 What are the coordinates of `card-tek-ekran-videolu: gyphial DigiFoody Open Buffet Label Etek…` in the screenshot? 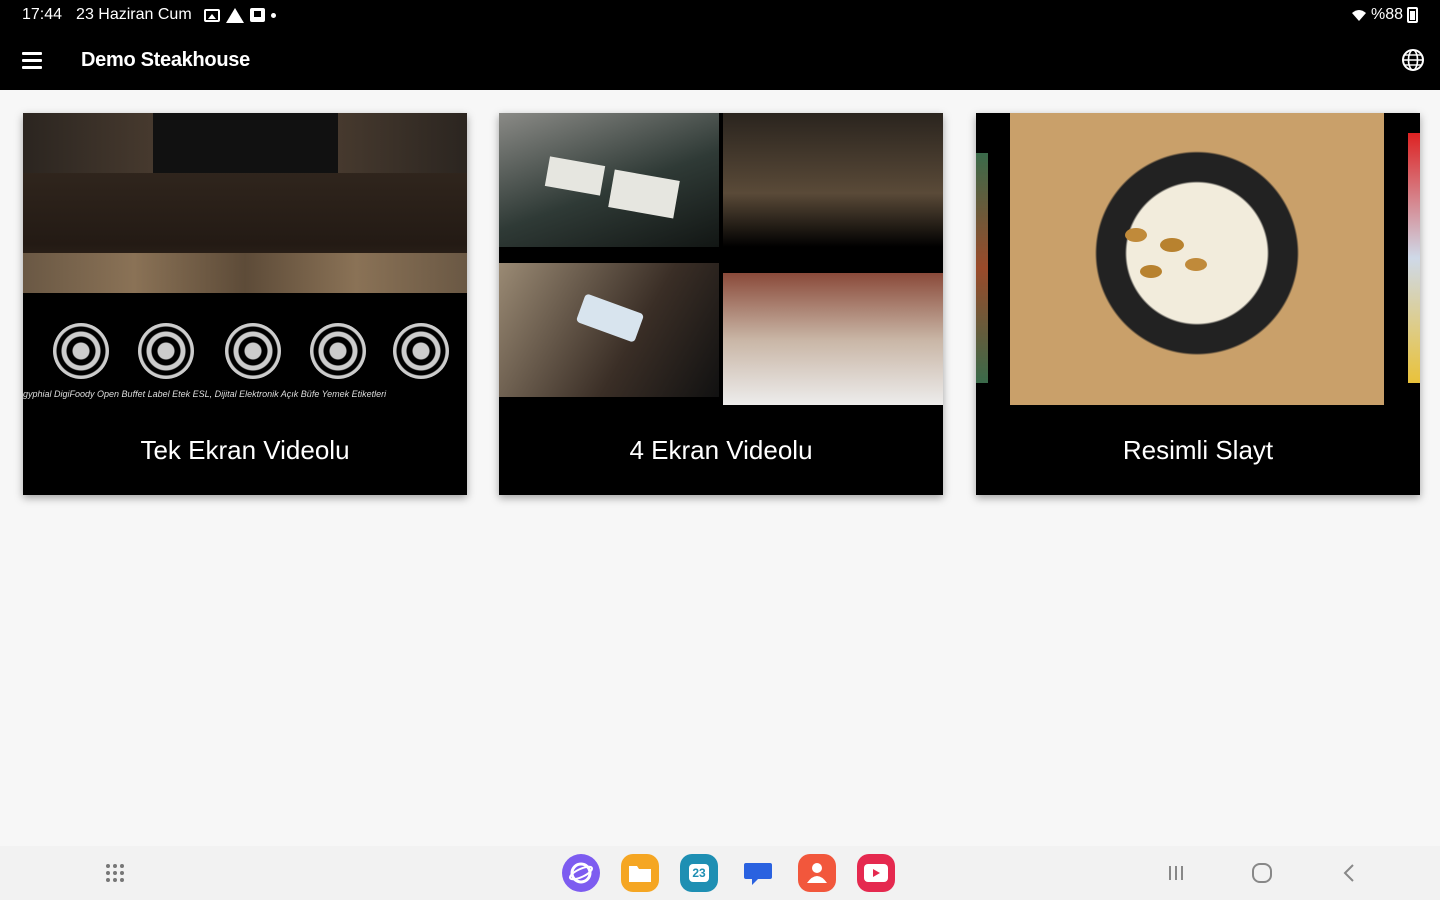 It's located at (245, 304).